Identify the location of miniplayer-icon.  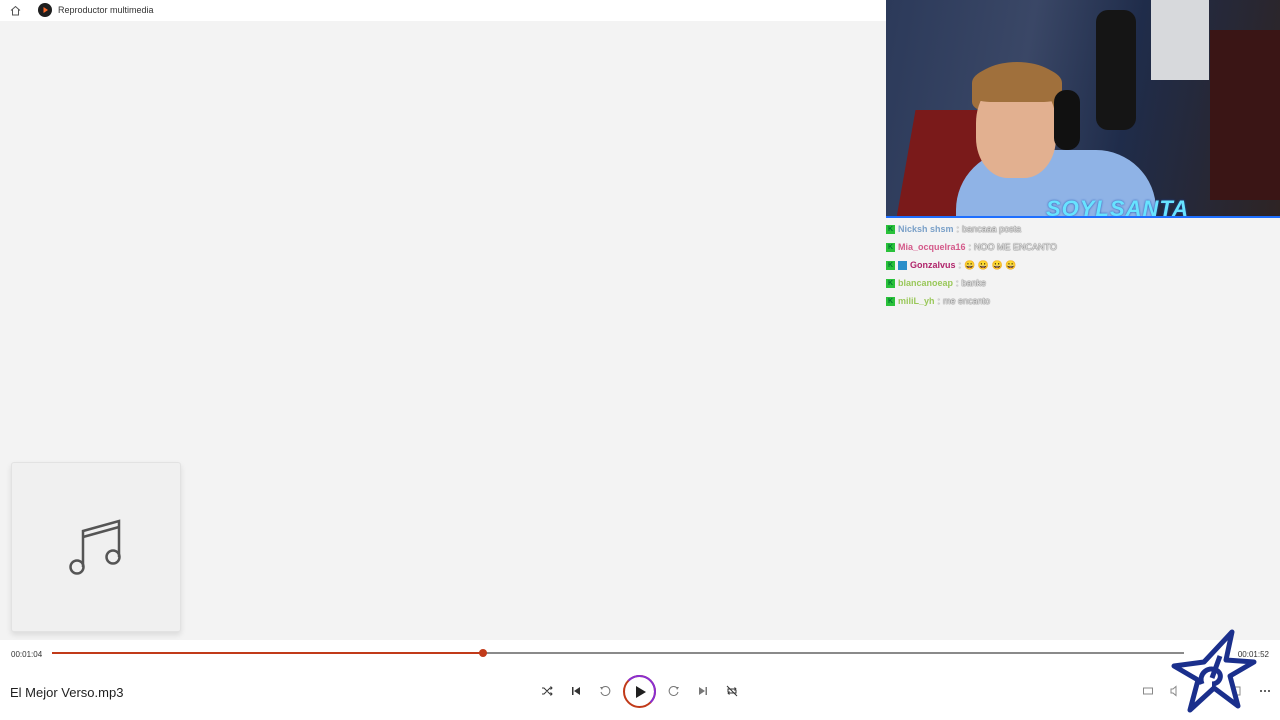
(1148, 691).